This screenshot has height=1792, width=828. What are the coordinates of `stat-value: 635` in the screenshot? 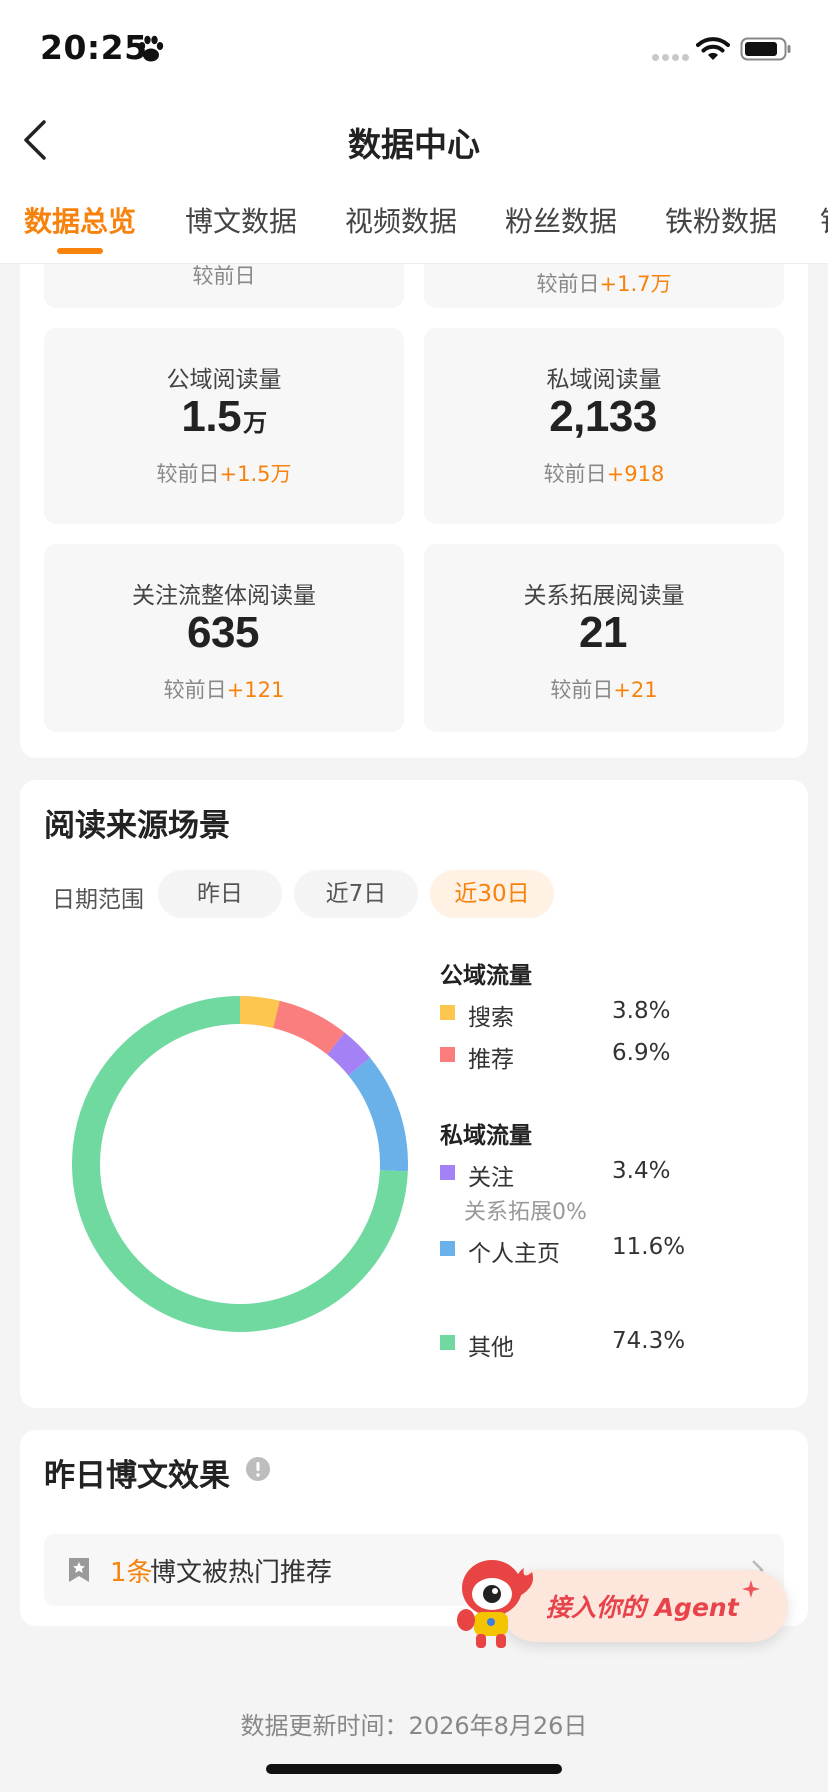 It's located at (223, 632).